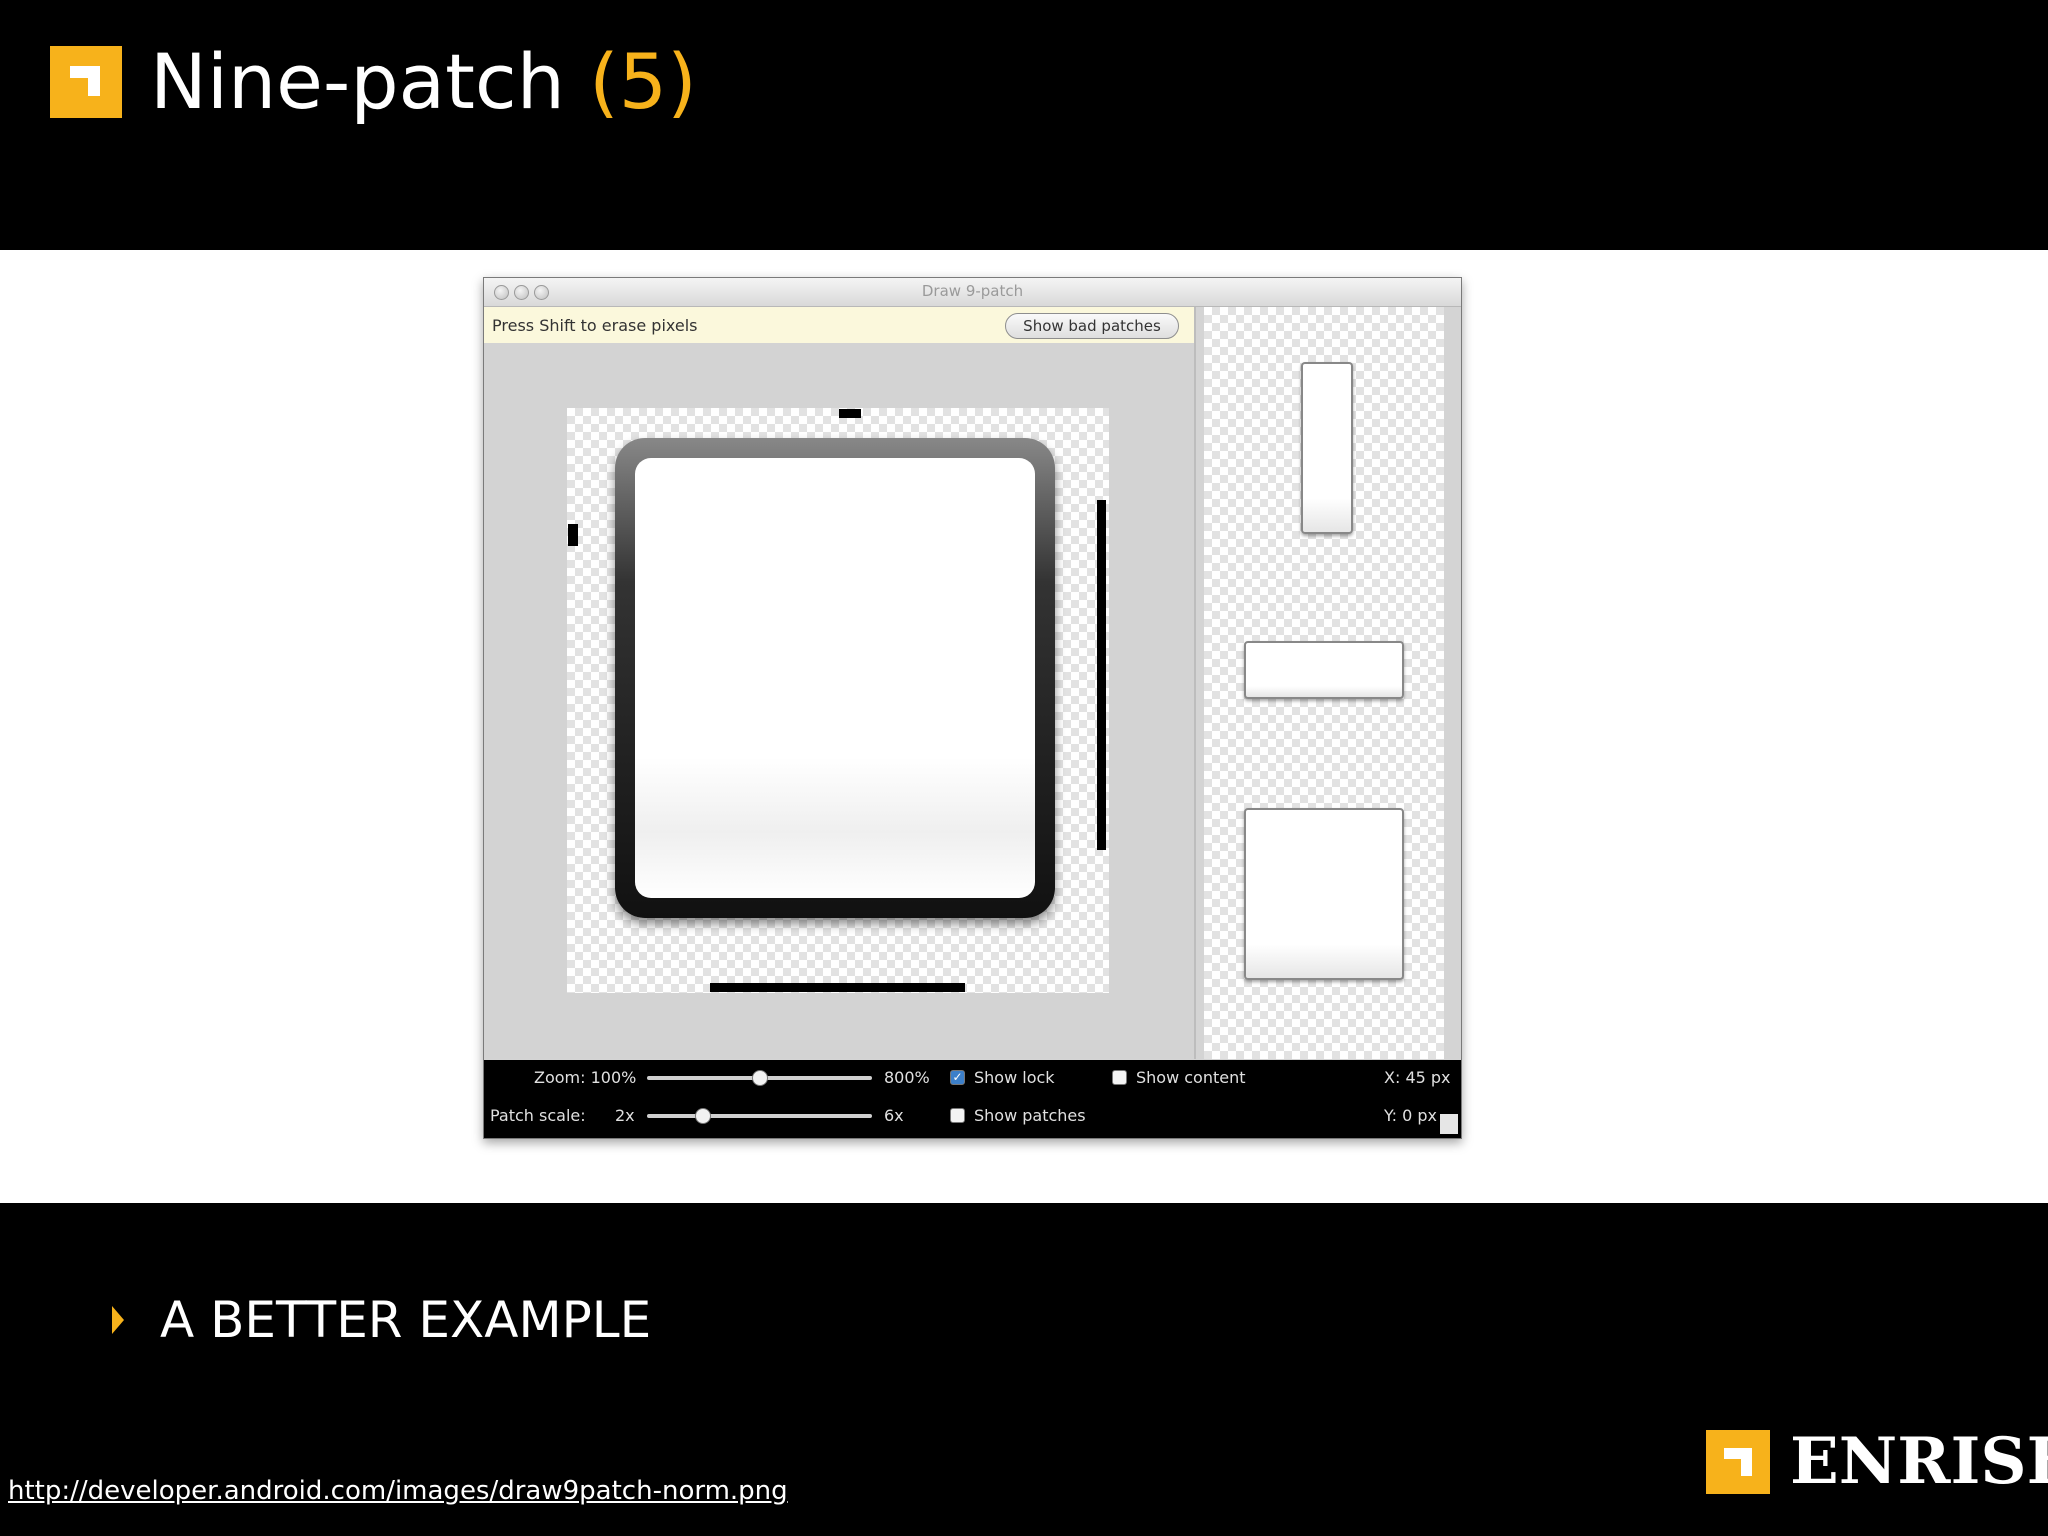  What do you see at coordinates (1195, 683) in the screenshot?
I see `pane-divider` at bounding box center [1195, 683].